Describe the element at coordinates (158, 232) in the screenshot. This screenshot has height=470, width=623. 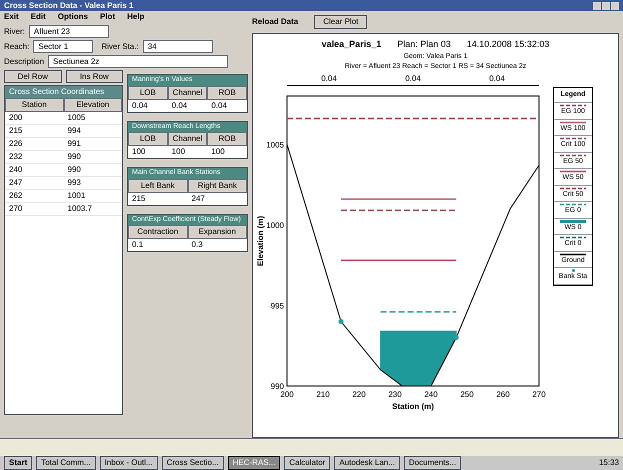
I see `column-header: Contraction` at that location.